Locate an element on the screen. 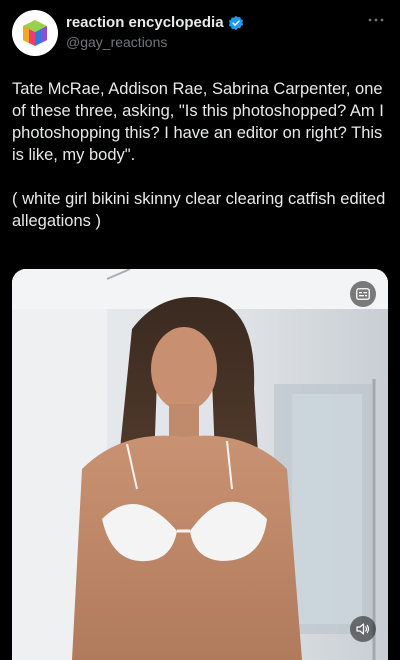 The height and width of the screenshot is (660, 400). verified-badge-icon is located at coordinates (235, 22).